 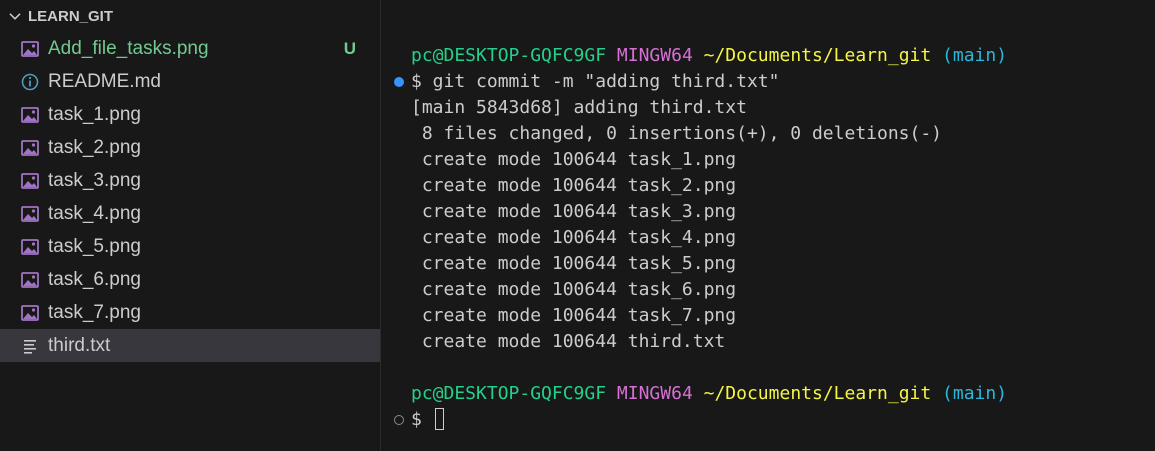 What do you see at coordinates (574, 185) in the screenshot?
I see `output-line: create mode 100644 task_2.png` at bounding box center [574, 185].